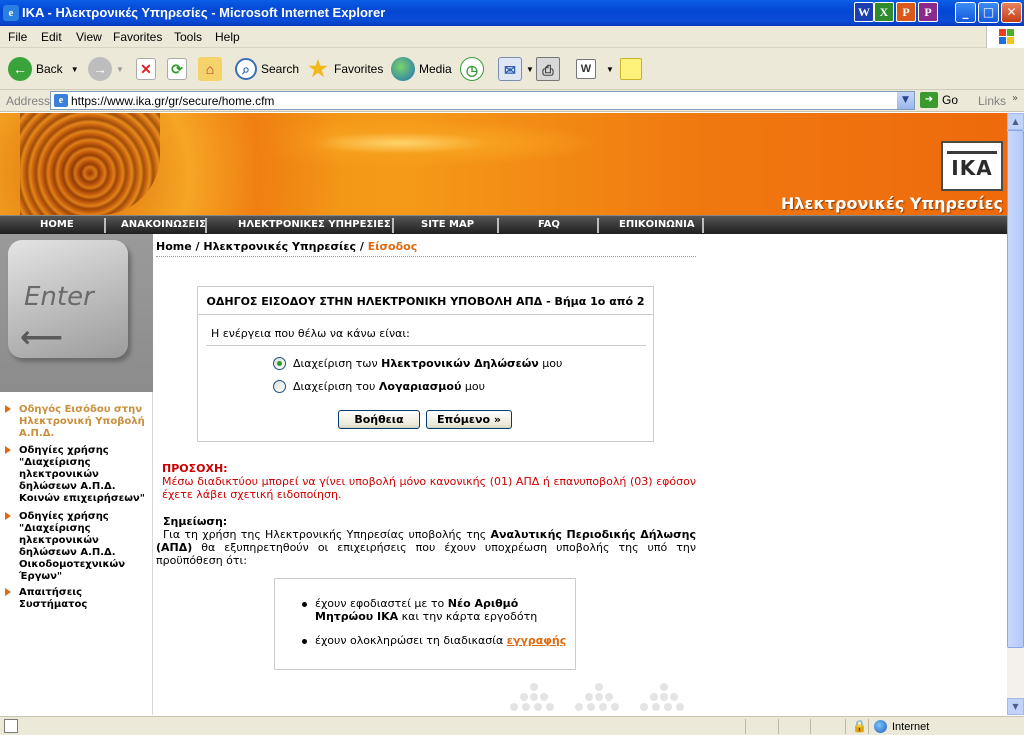 This screenshot has width=1024, height=735. Describe the element at coordinates (89, 37) in the screenshot. I see `menu-view: View` at that location.